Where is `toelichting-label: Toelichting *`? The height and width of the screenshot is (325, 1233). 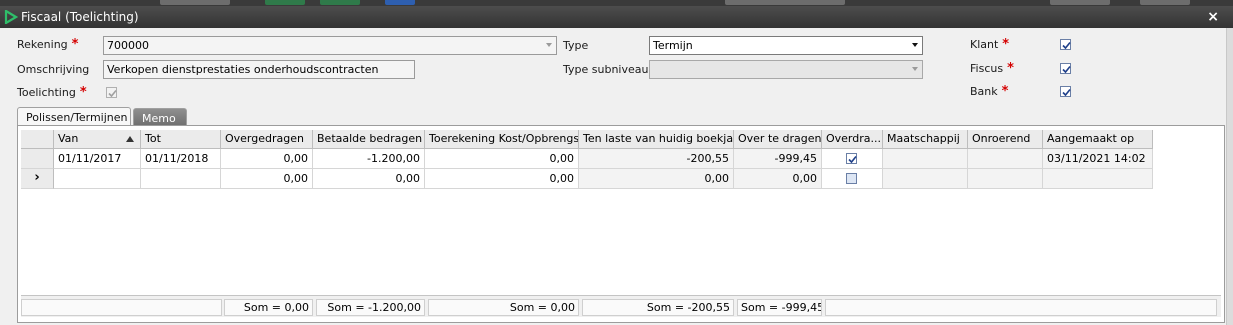
toelichting-label: Toelichting * is located at coordinates (52, 92).